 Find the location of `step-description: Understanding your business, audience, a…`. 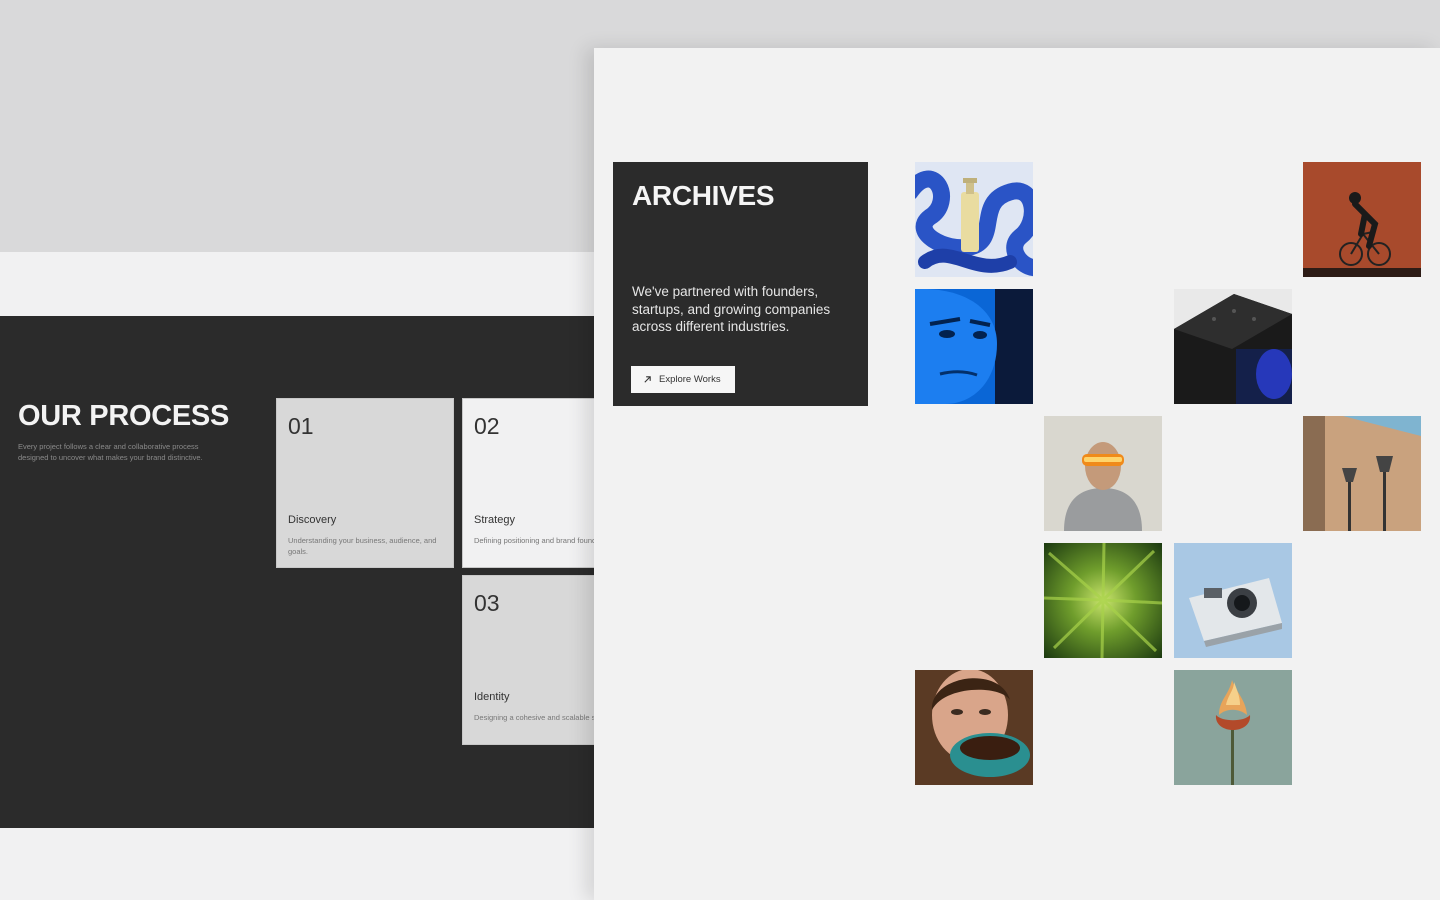

step-description: Understanding your business, audience, a… is located at coordinates (362, 546).